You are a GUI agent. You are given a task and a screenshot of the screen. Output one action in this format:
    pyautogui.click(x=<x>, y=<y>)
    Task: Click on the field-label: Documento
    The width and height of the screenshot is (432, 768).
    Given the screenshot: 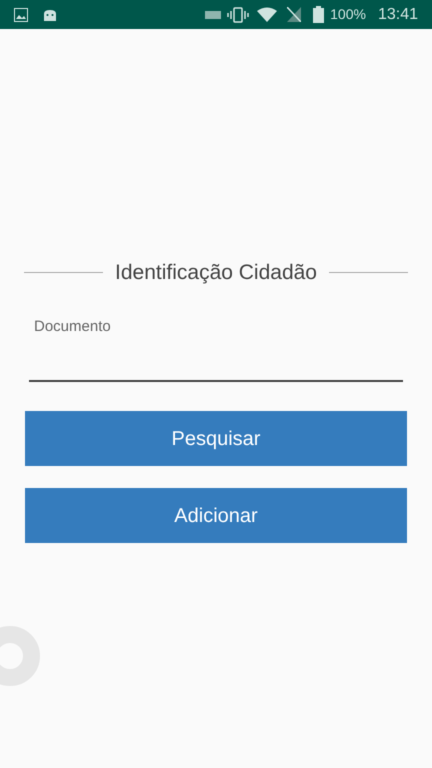 What is the action you would take?
    pyautogui.click(x=73, y=326)
    